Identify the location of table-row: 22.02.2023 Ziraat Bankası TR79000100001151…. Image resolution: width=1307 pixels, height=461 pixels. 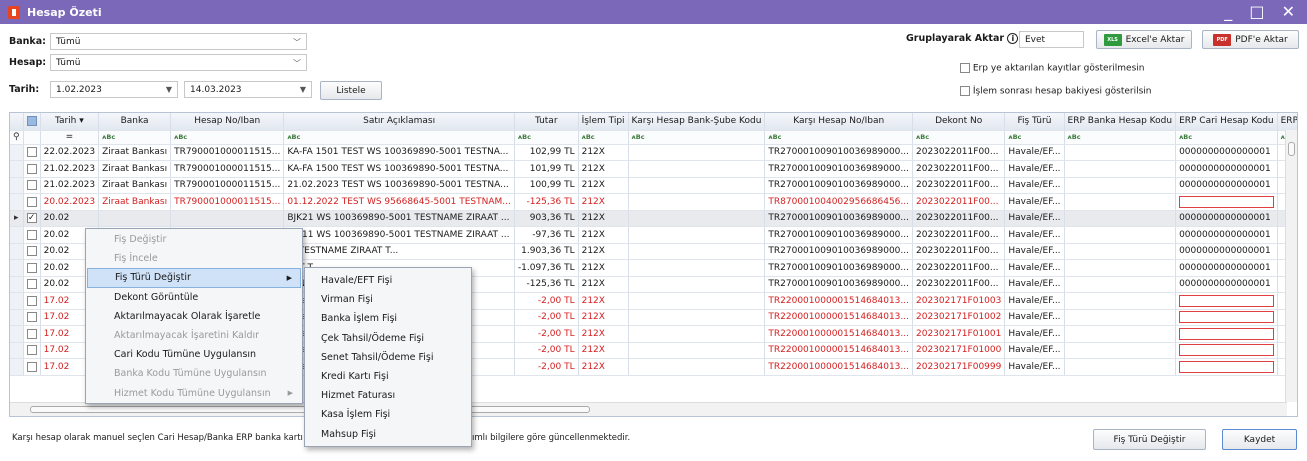
(653, 152).